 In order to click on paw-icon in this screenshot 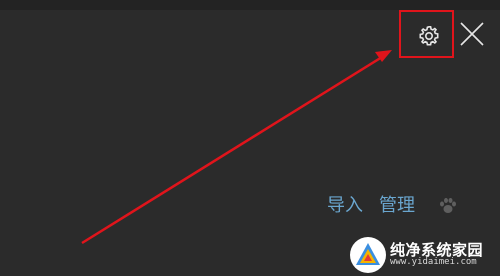, I will do `click(448, 205)`.